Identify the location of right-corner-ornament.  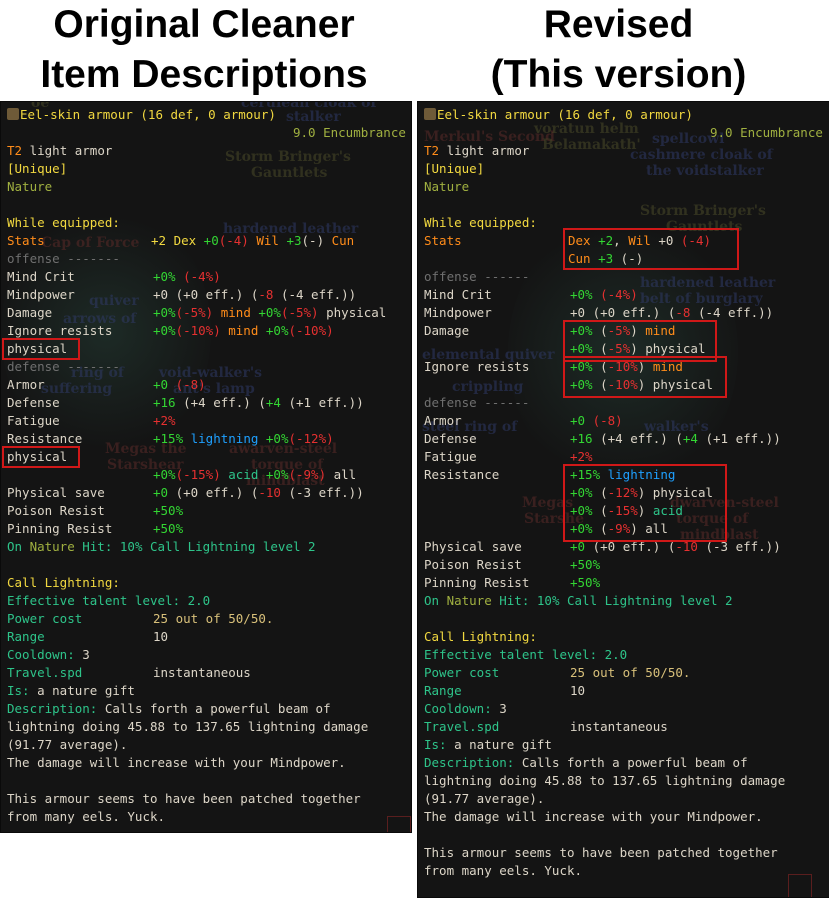
(800, 885).